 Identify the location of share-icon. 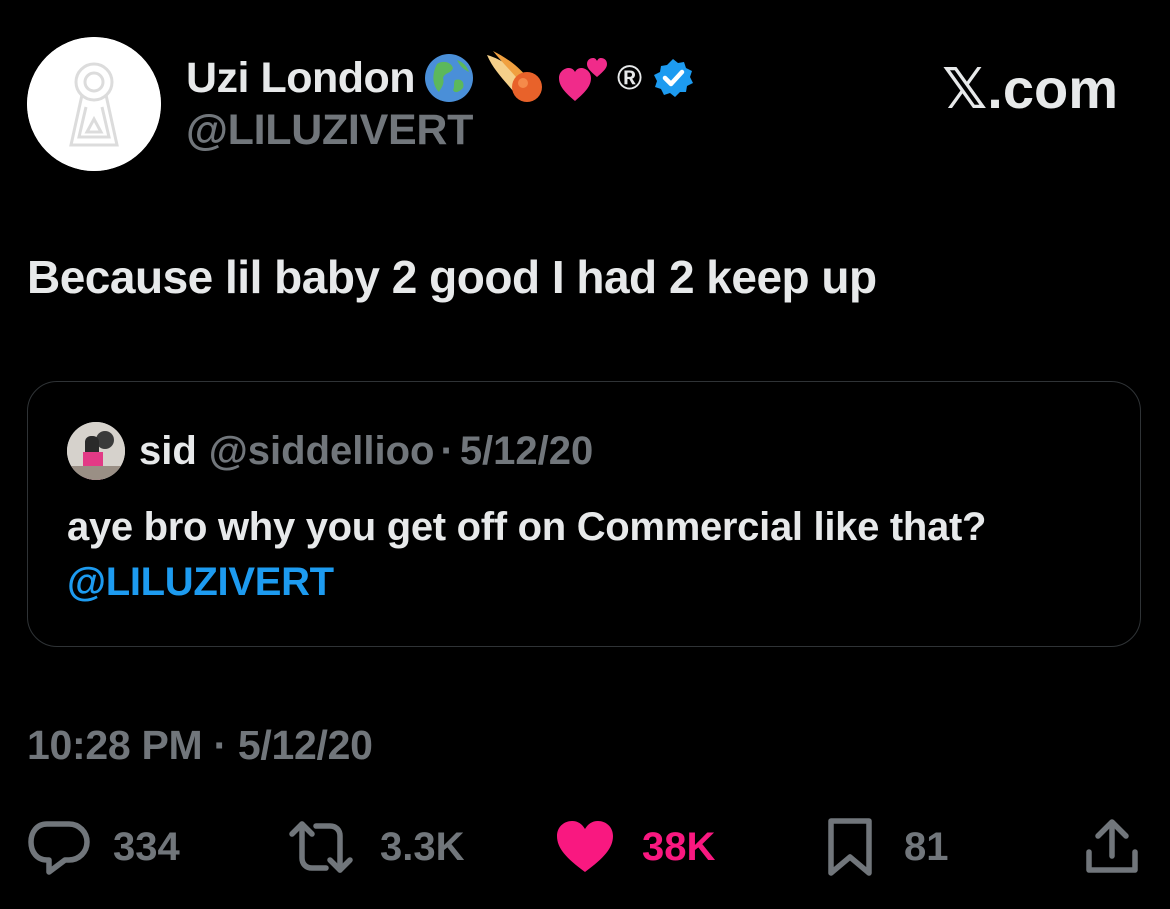
(1112, 846).